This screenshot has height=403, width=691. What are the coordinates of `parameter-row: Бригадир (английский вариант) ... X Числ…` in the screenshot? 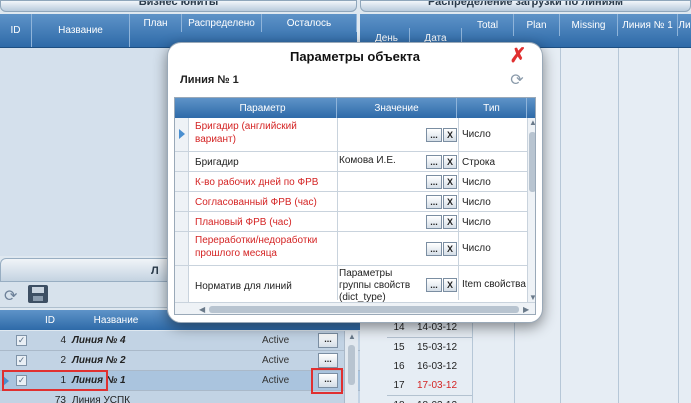 It's located at (351, 135).